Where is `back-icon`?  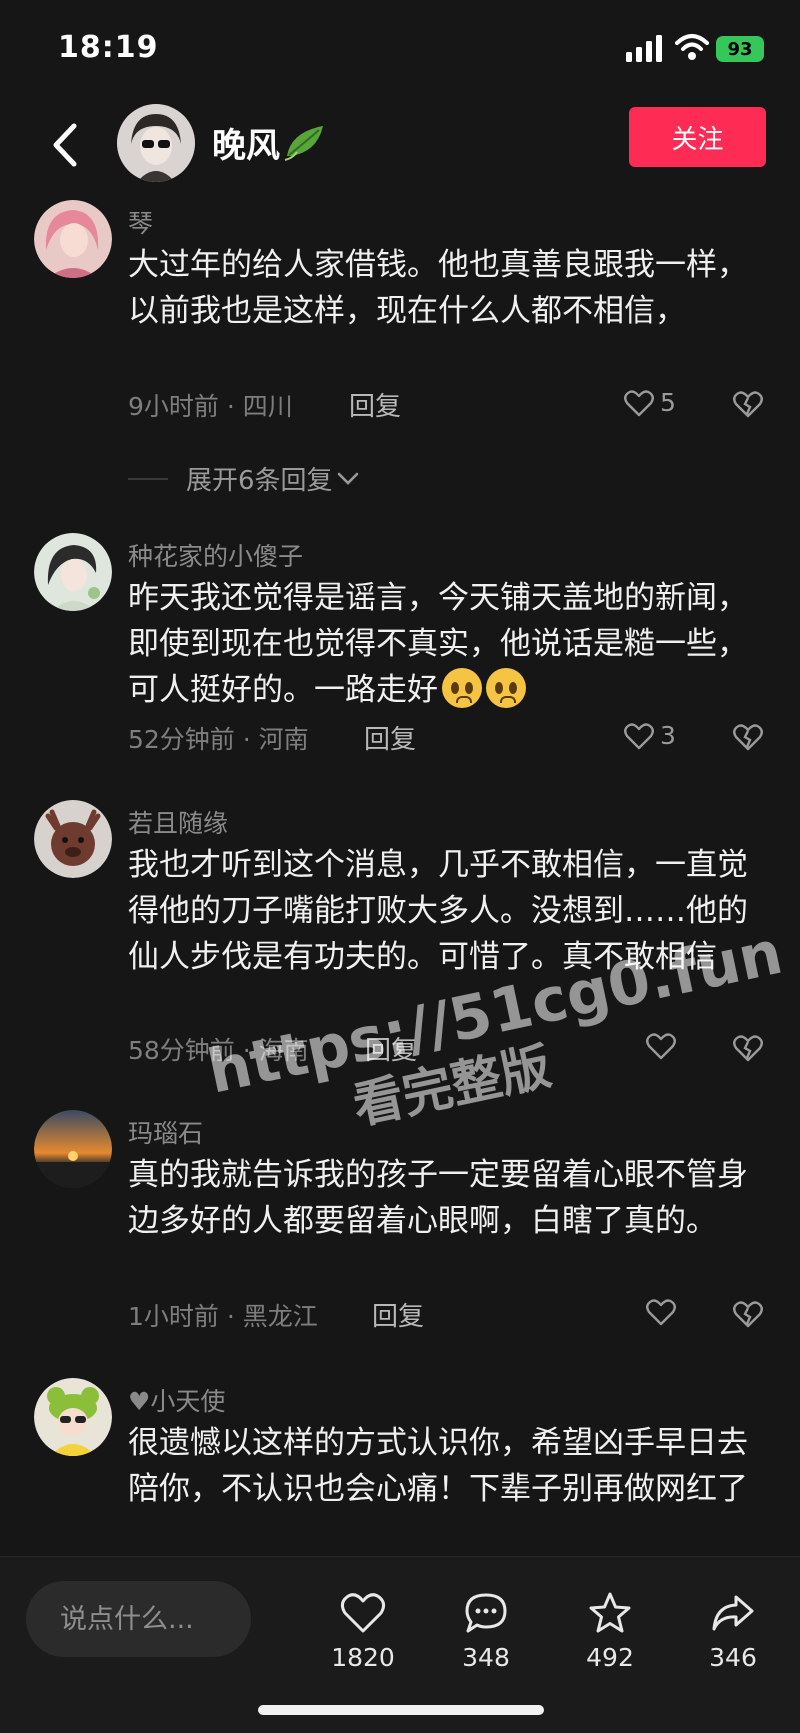 back-icon is located at coordinates (66, 145).